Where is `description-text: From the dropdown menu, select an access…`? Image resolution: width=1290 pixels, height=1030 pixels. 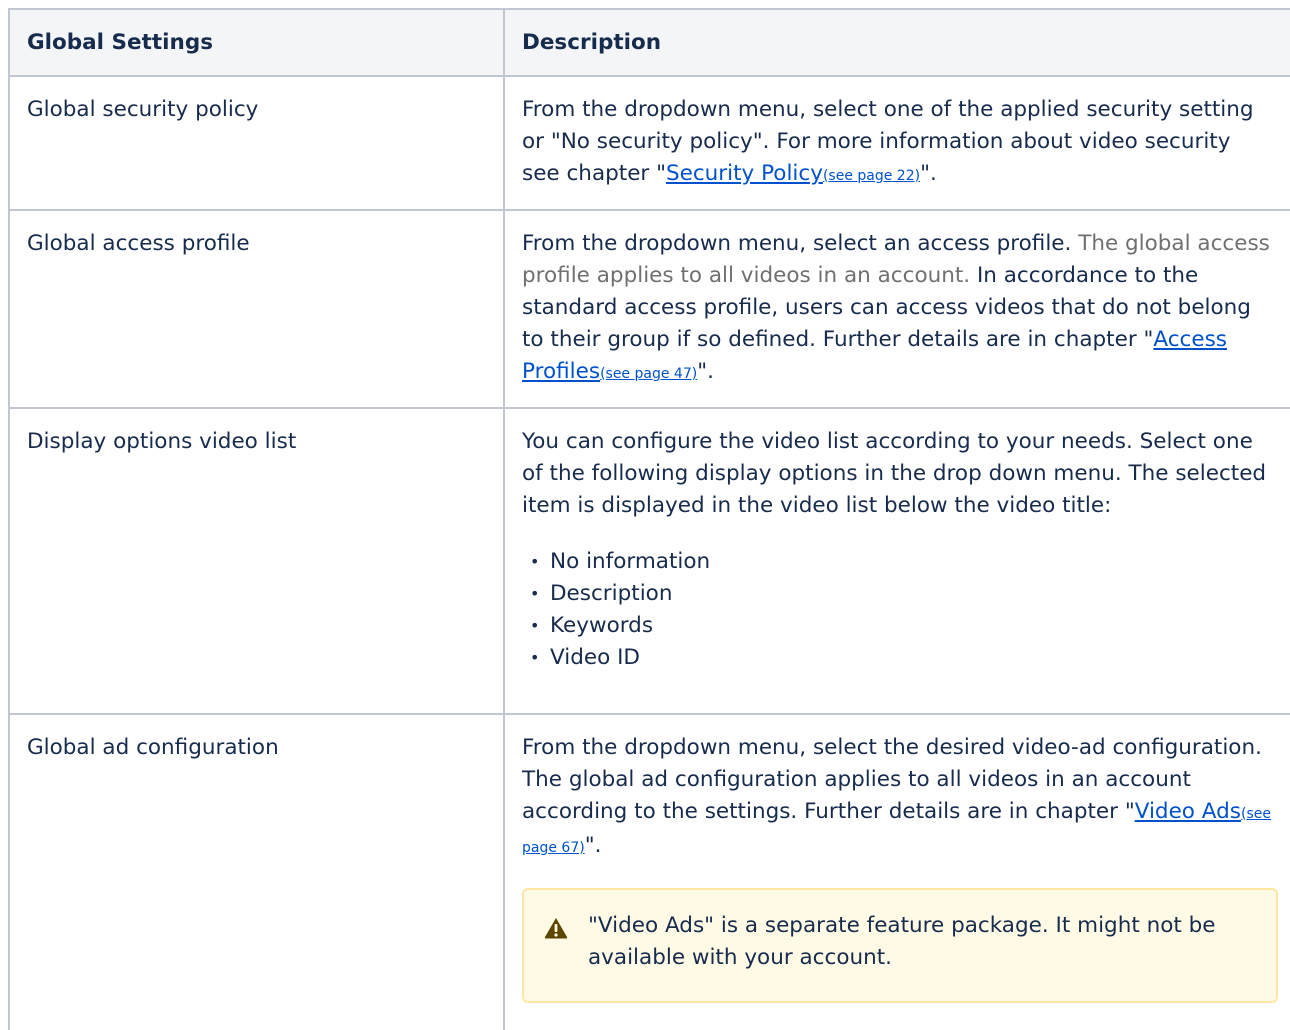 description-text: From the dropdown menu, select an access… is located at coordinates (897, 309).